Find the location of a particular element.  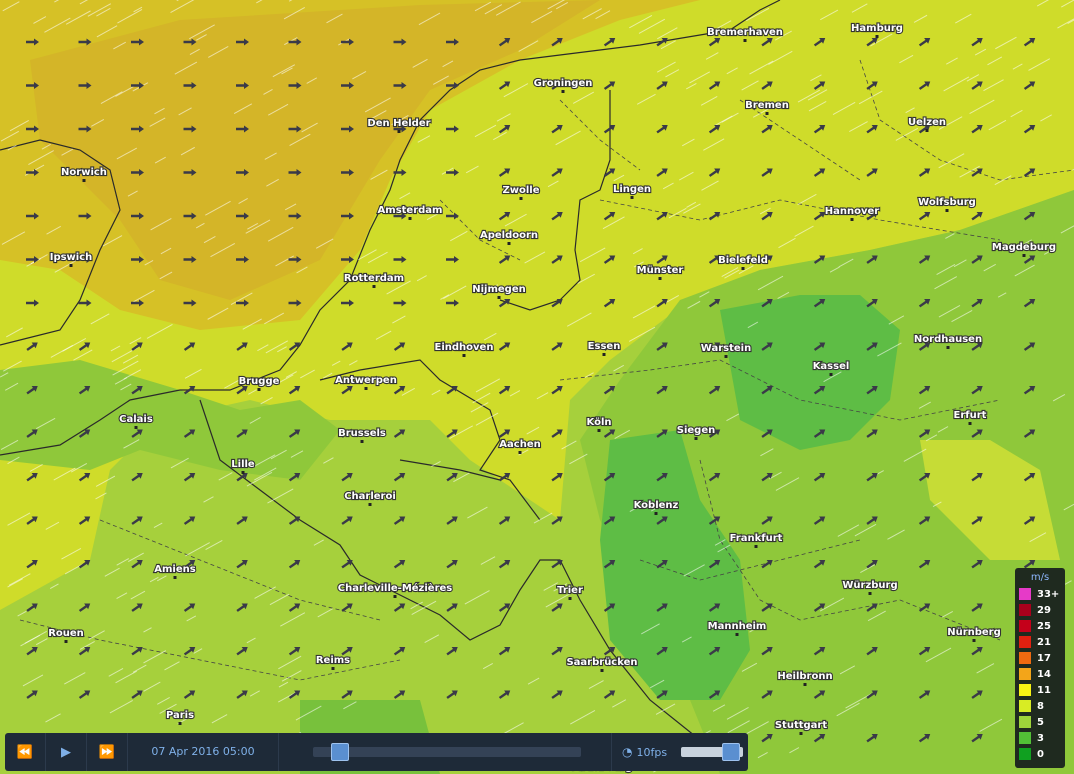

city-label: Würzburg is located at coordinates (869, 585).